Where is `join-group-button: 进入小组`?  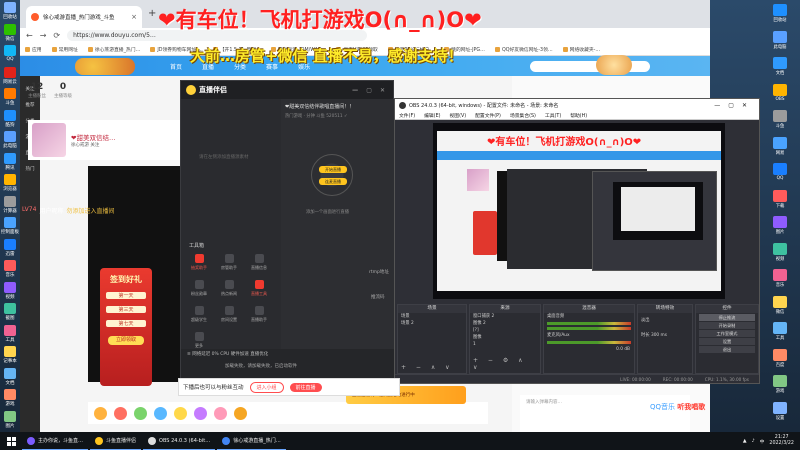 join-group-button: 进入小组 is located at coordinates (266, 387).